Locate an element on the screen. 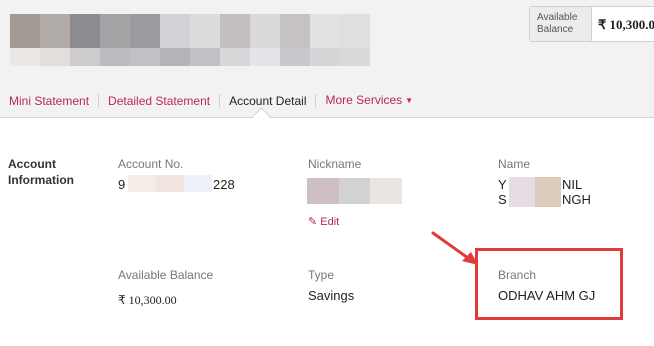 The height and width of the screenshot is (346, 654). branch-highlight-box is located at coordinates (549, 284).